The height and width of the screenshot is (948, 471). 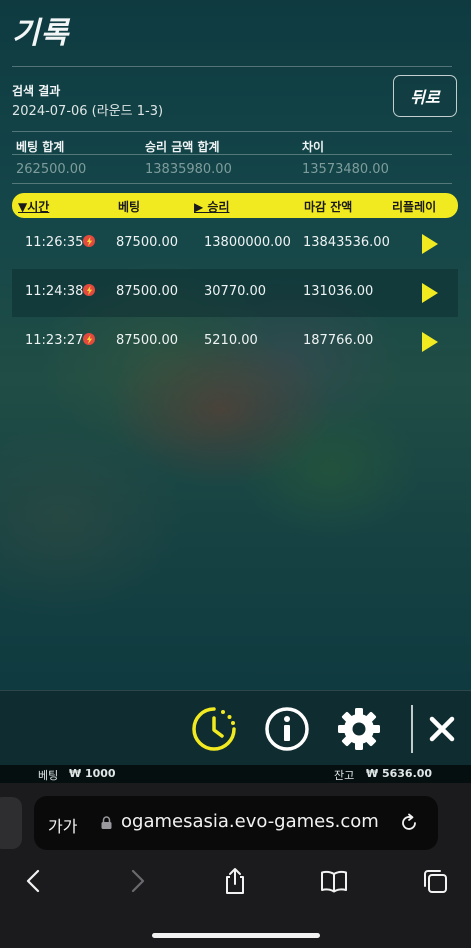 I want to click on table-header: ▼시간 베팅 ▶ 승리 마감 잔액 리플레이, so click(x=235, y=205).